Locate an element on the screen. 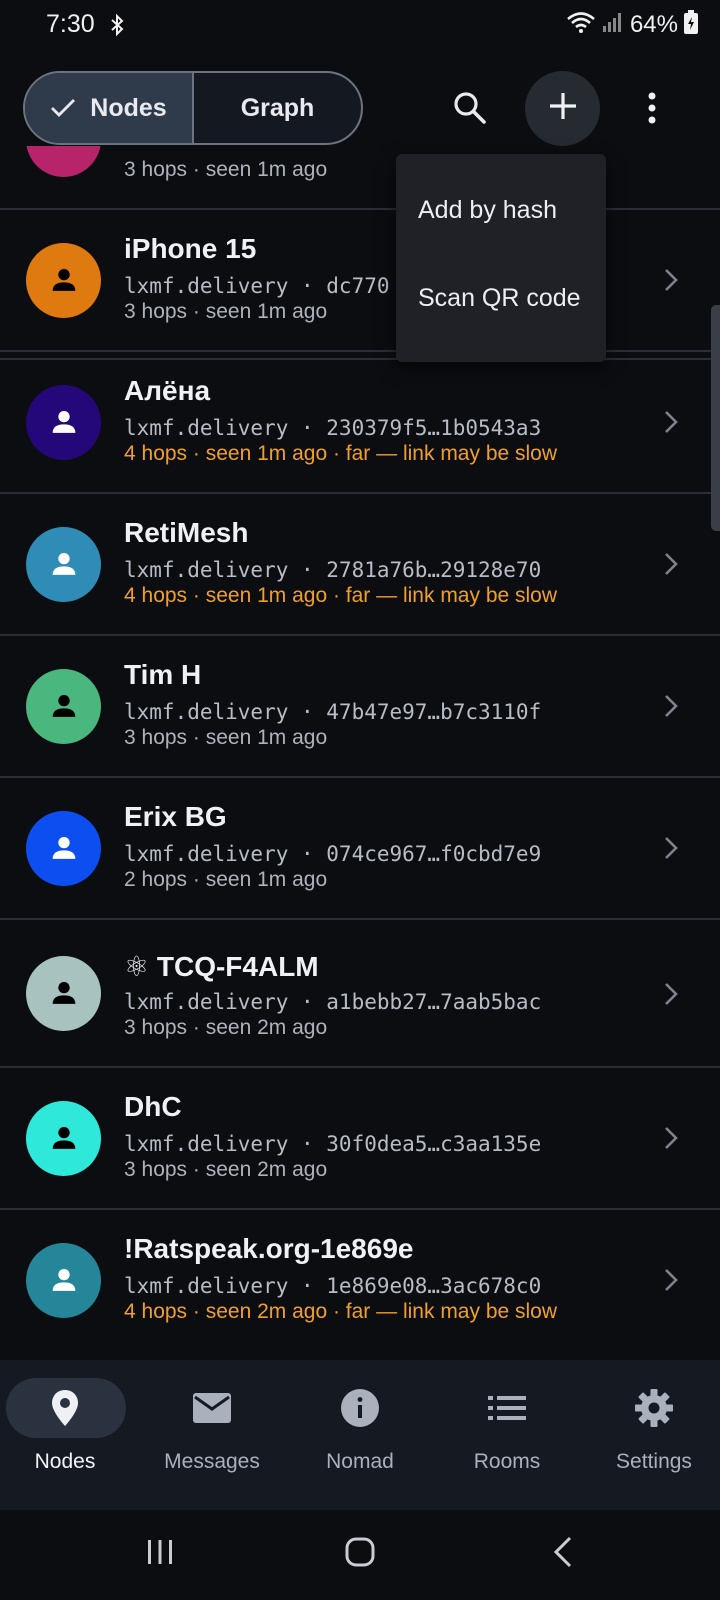 The height and width of the screenshot is (1600, 720). nav-item-nodes: Nodes is located at coordinates (72, 1435).